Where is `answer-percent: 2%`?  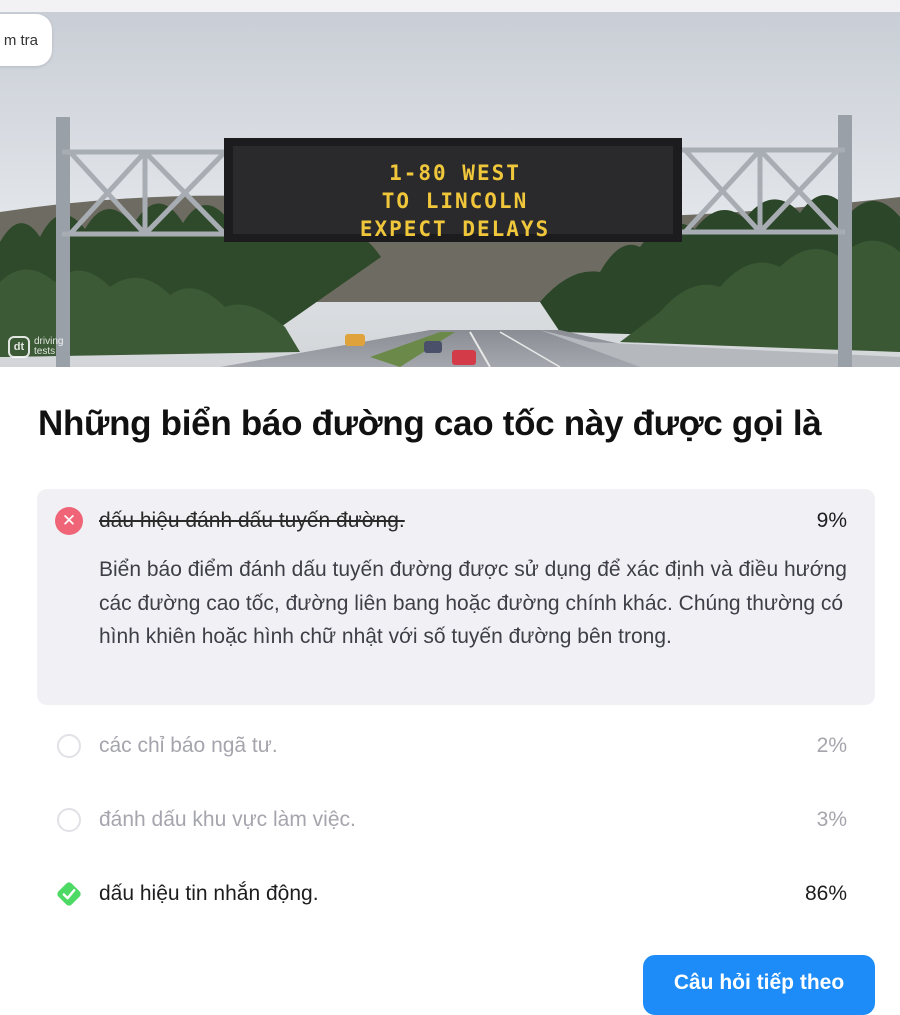 answer-percent: 2% is located at coordinates (831, 745).